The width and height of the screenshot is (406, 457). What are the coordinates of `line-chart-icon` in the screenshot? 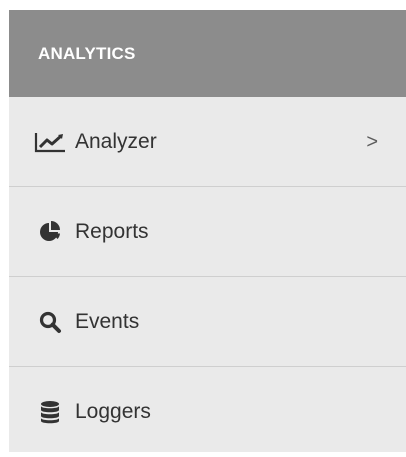 It's located at (50, 142).